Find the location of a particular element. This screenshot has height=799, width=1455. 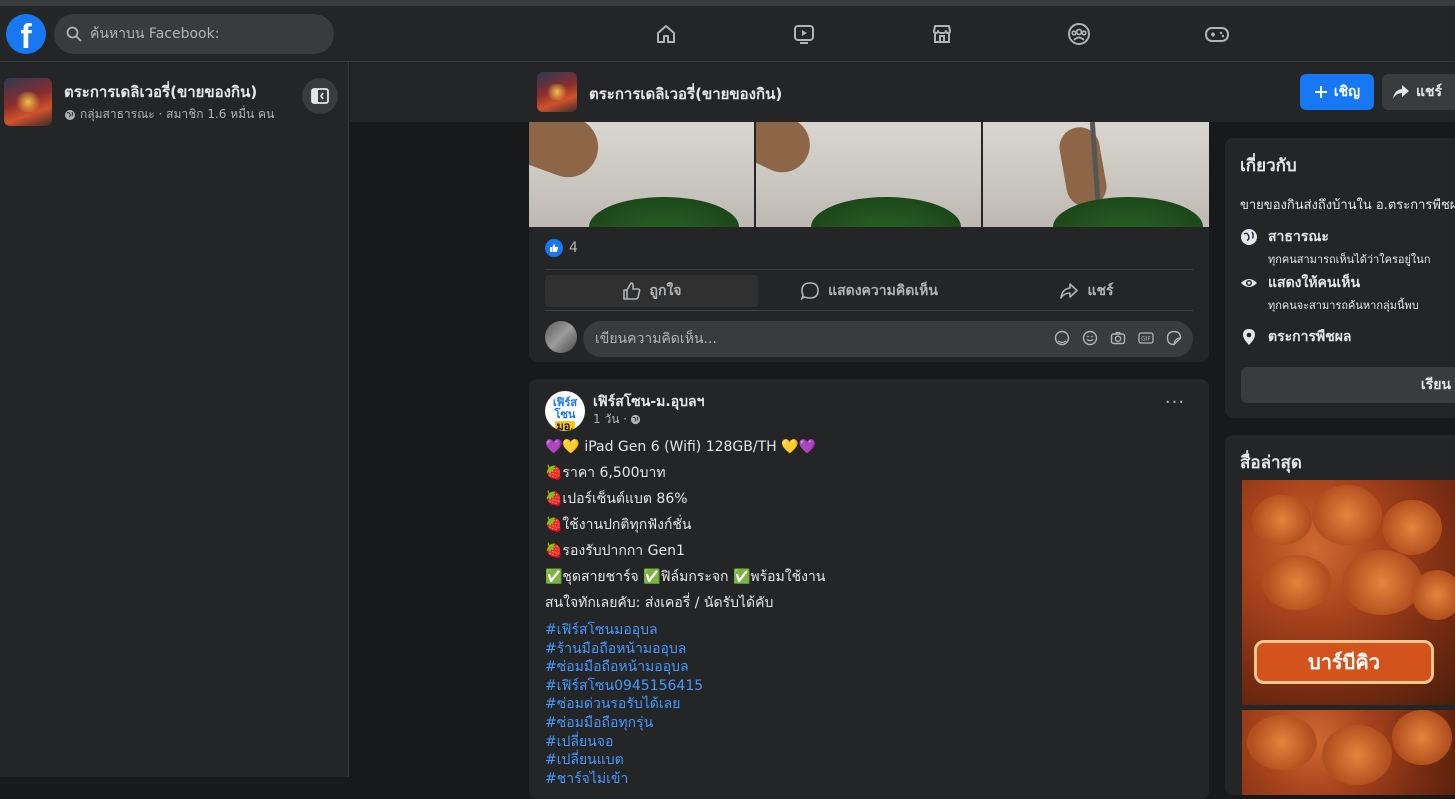

camera-icon is located at coordinates (1118, 338).